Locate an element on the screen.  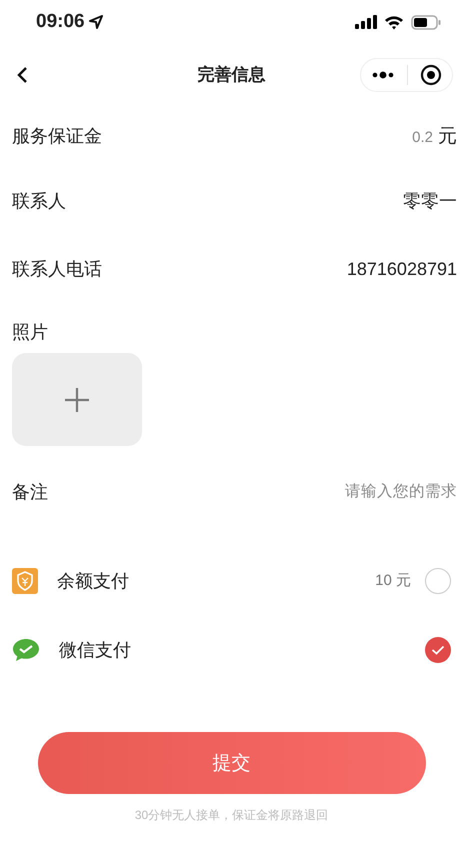
payment-method-label: 余额支付 is located at coordinates (93, 581).